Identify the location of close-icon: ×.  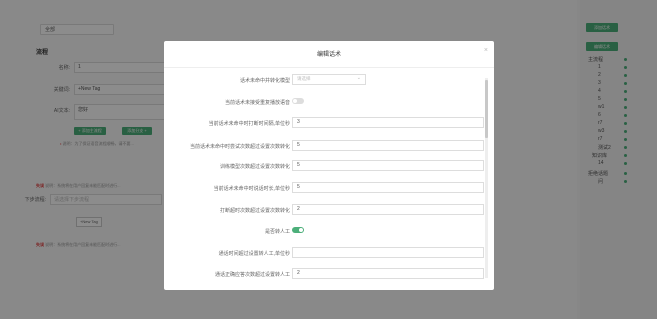
(486, 50).